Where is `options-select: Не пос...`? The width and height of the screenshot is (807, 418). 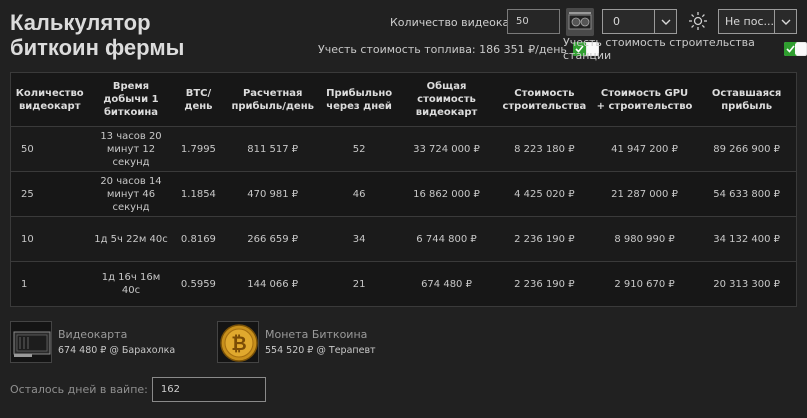
options-select: Не пос... is located at coordinates (757, 21).